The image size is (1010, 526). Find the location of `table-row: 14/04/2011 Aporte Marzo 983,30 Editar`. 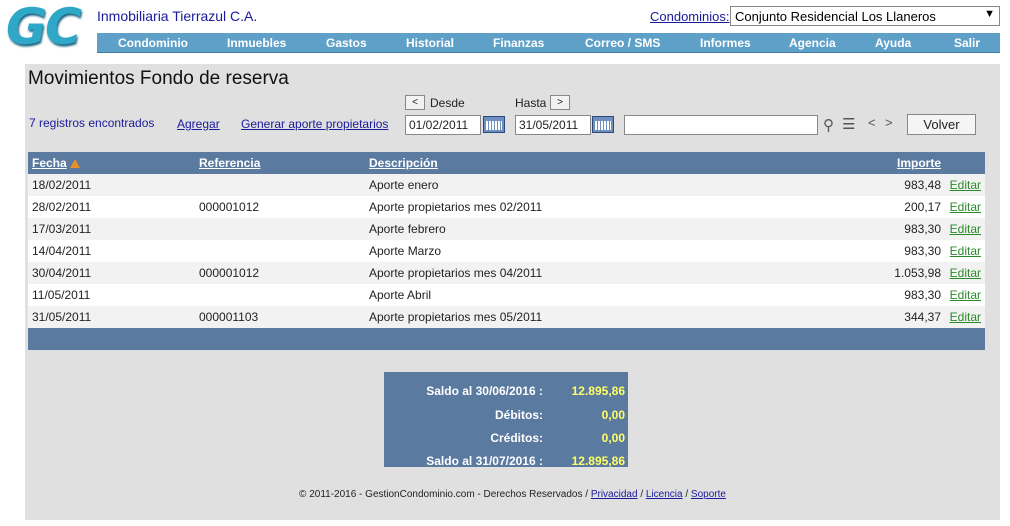

table-row: 14/04/2011 Aporte Marzo 983,30 Editar is located at coordinates (506, 251).